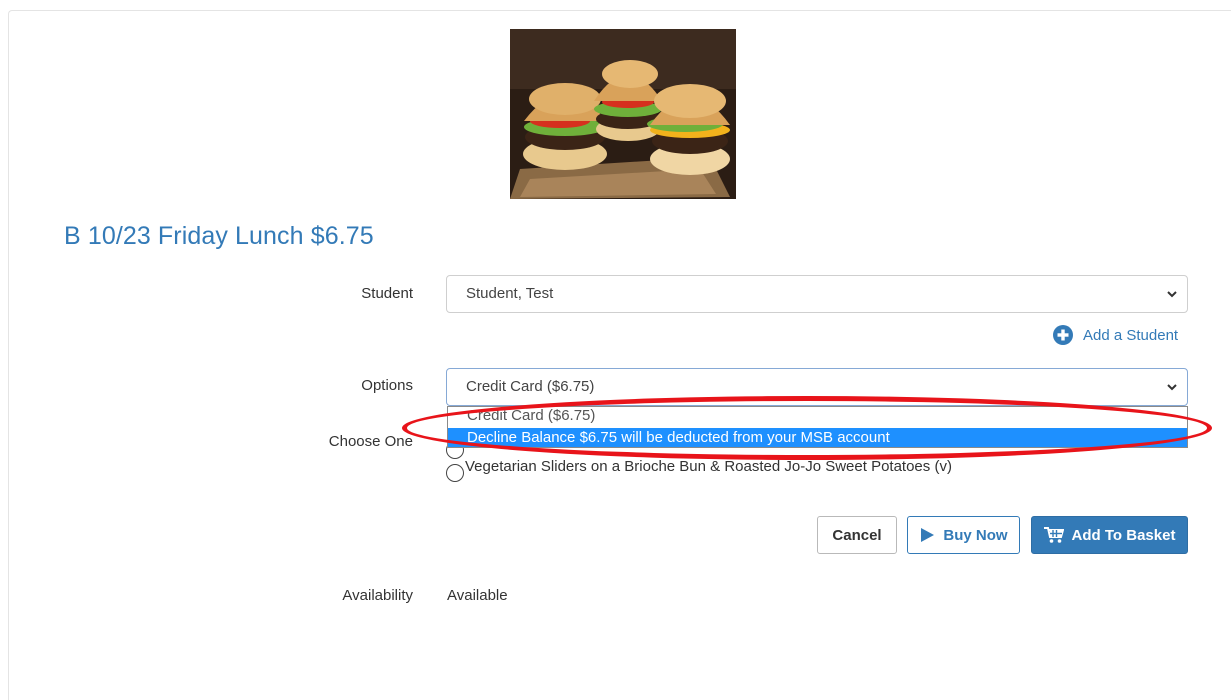 This screenshot has height=700, width=1231. What do you see at coordinates (477, 595) in the screenshot?
I see `availability-value: Available` at bounding box center [477, 595].